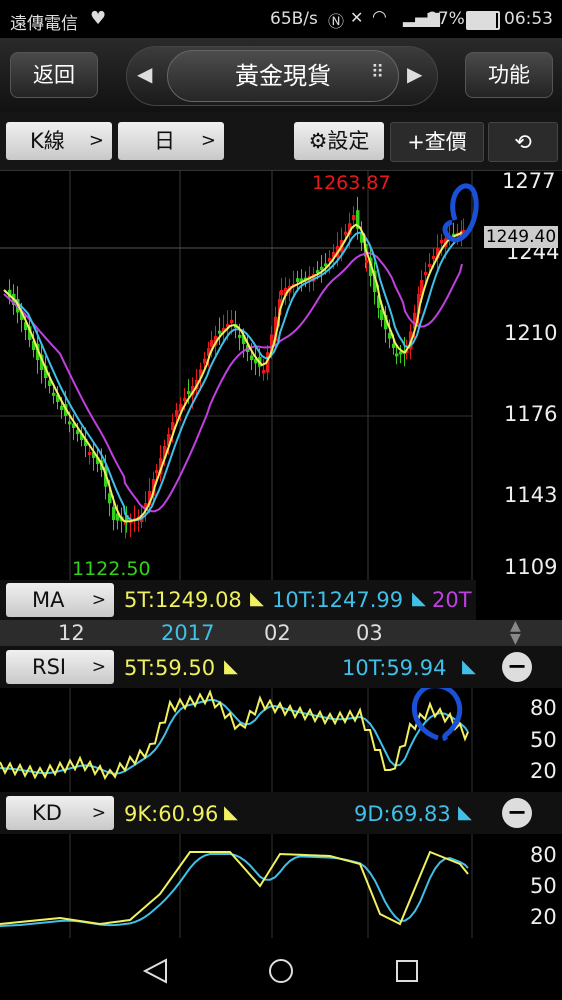 Image resolution: width=562 pixels, height=1000 pixels. What do you see at coordinates (44, 24) in the screenshot?
I see `carrier-label: 遠傳電信` at bounding box center [44, 24].